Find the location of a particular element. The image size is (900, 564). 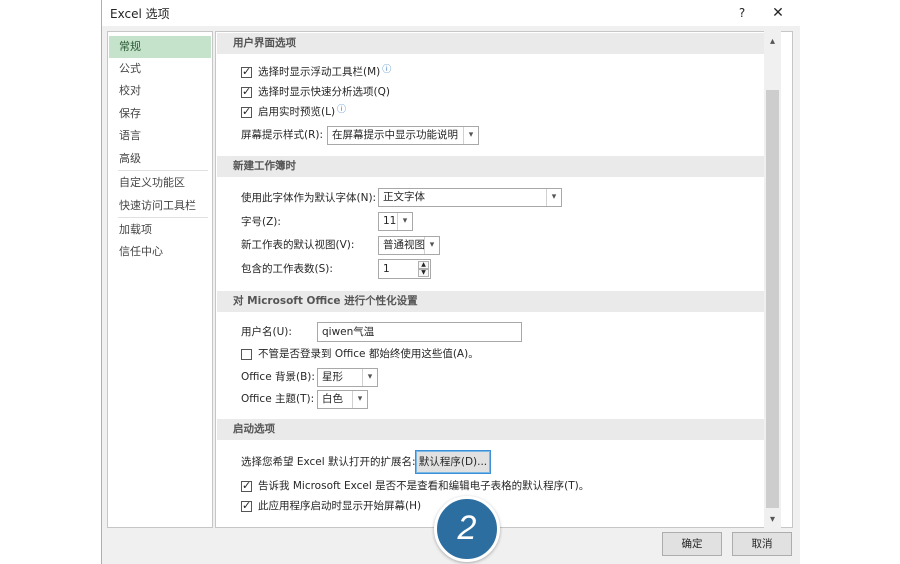

spin-buttons: ▲ ▼ is located at coordinates (423, 269).